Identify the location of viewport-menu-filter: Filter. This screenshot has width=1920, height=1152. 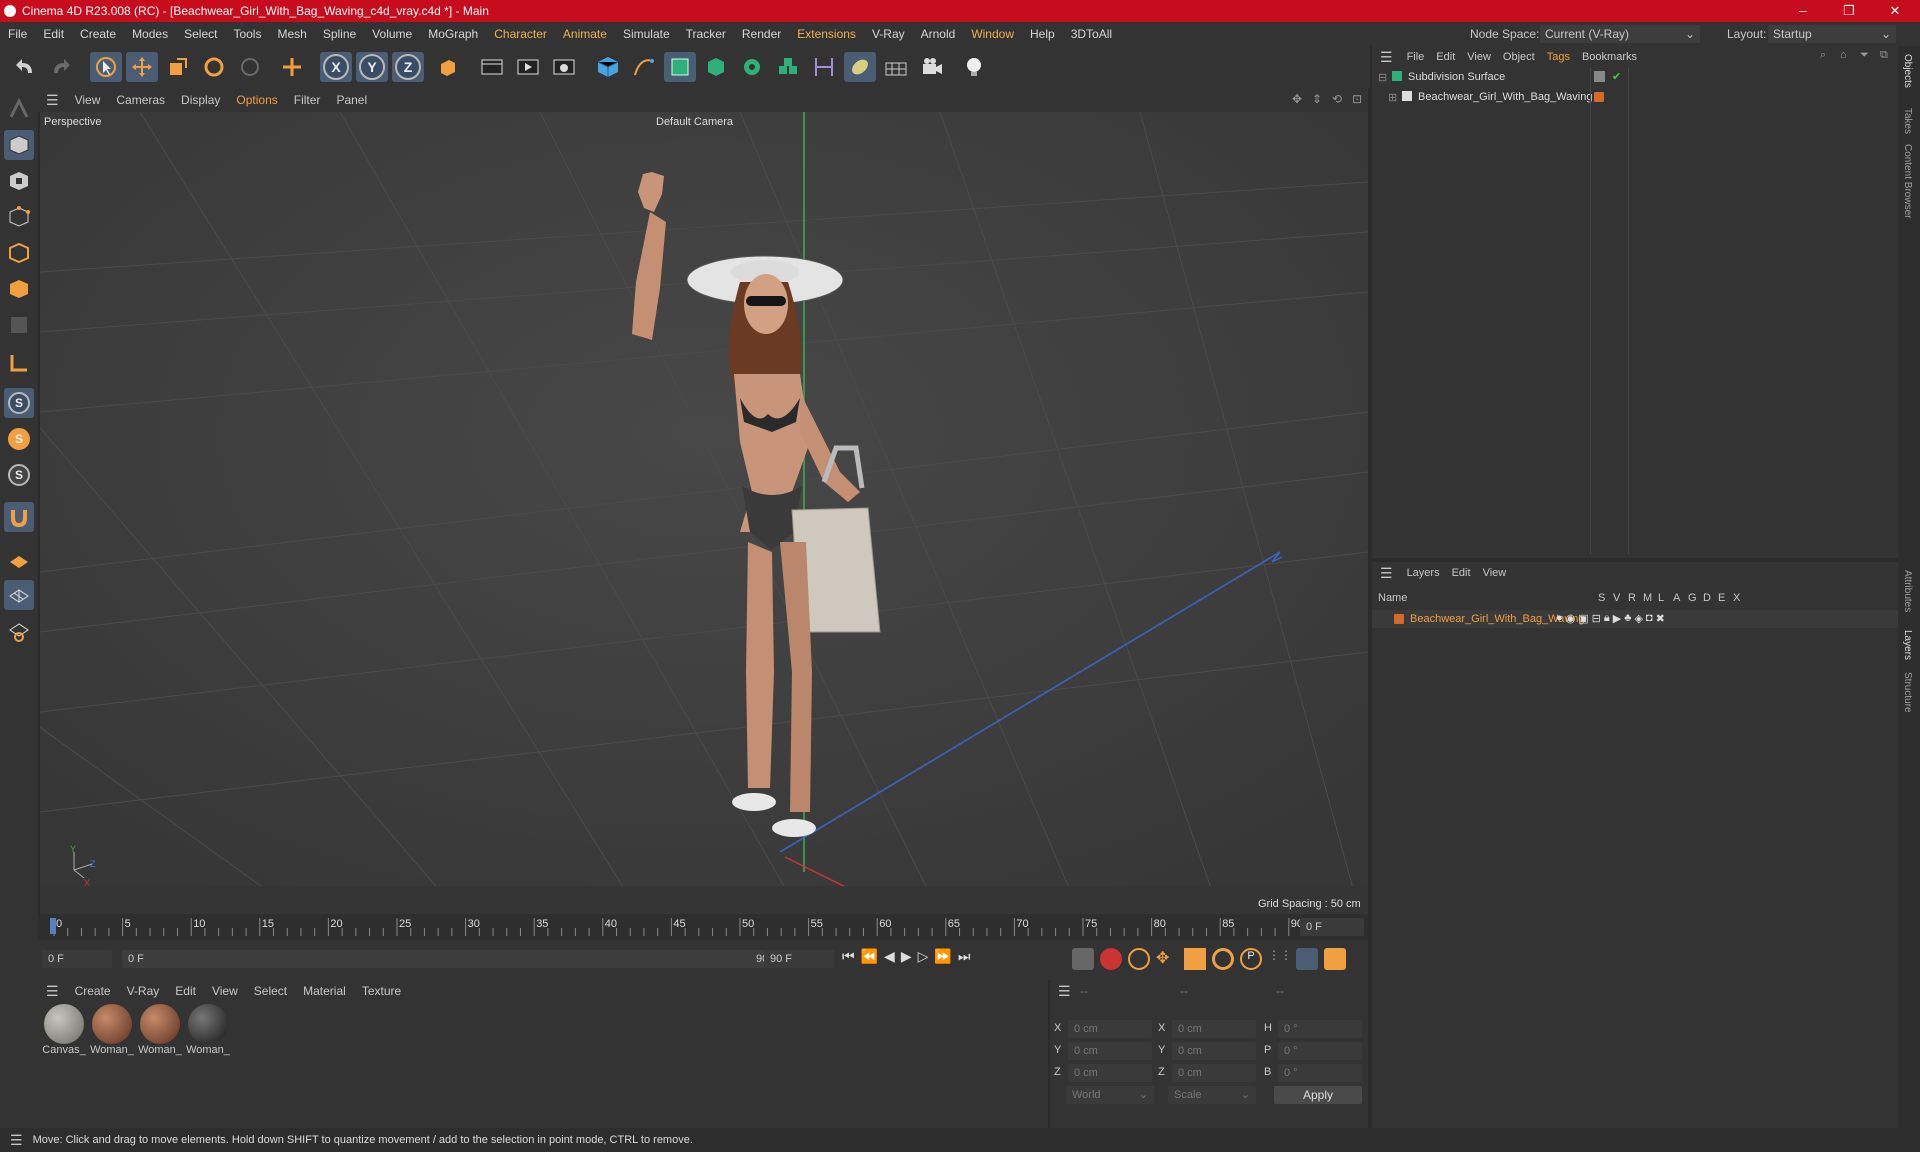
(307, 100).